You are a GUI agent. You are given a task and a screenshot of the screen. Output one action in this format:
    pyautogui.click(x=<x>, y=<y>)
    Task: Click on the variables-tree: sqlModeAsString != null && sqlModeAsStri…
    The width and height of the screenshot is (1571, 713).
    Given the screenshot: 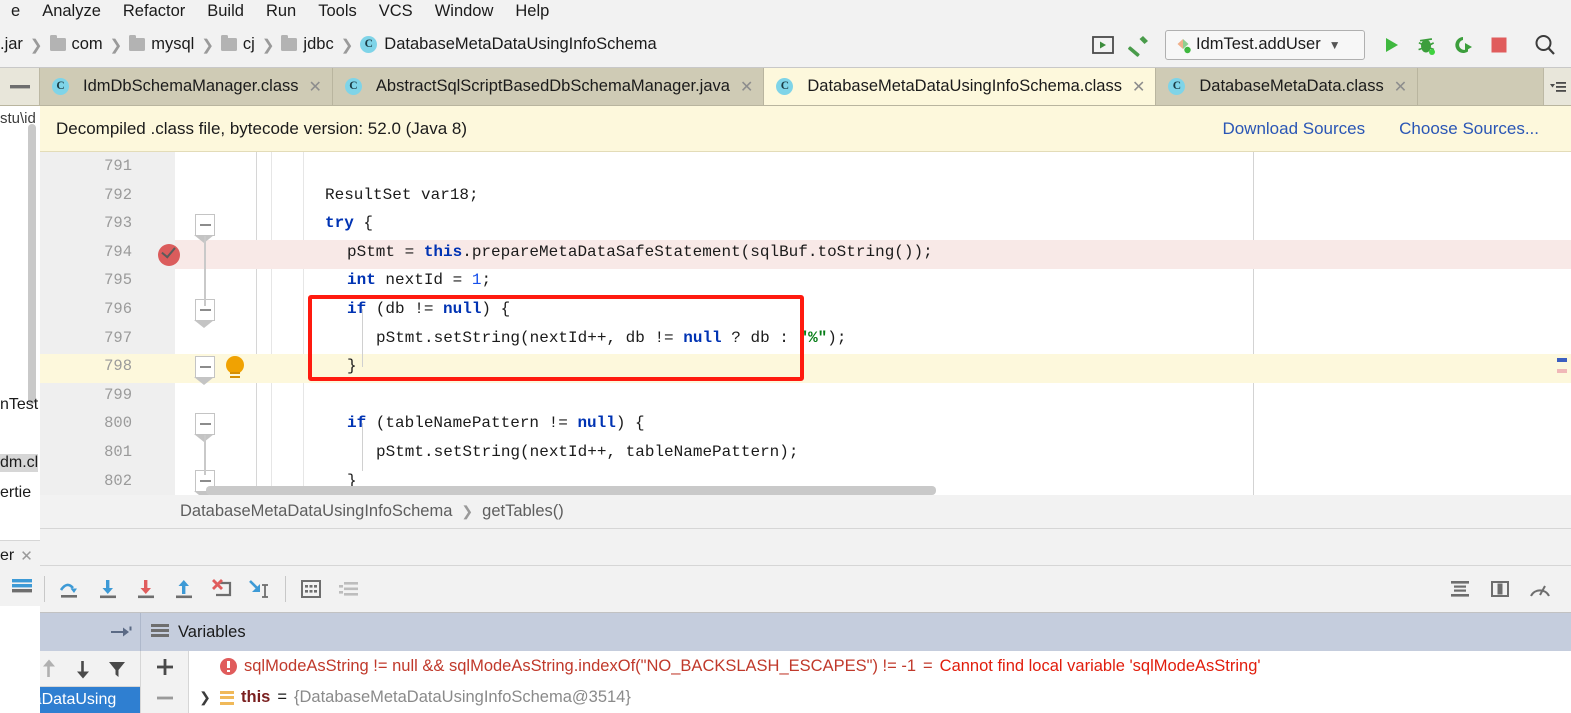 What is the action you would take?
    pyautogui.click(x=879, y=682)
    